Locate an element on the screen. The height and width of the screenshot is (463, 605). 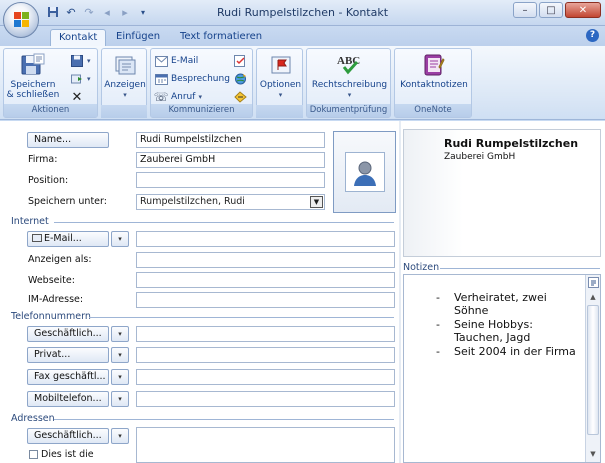
phone-icon: ☏ is located at coordinates (161, 97).